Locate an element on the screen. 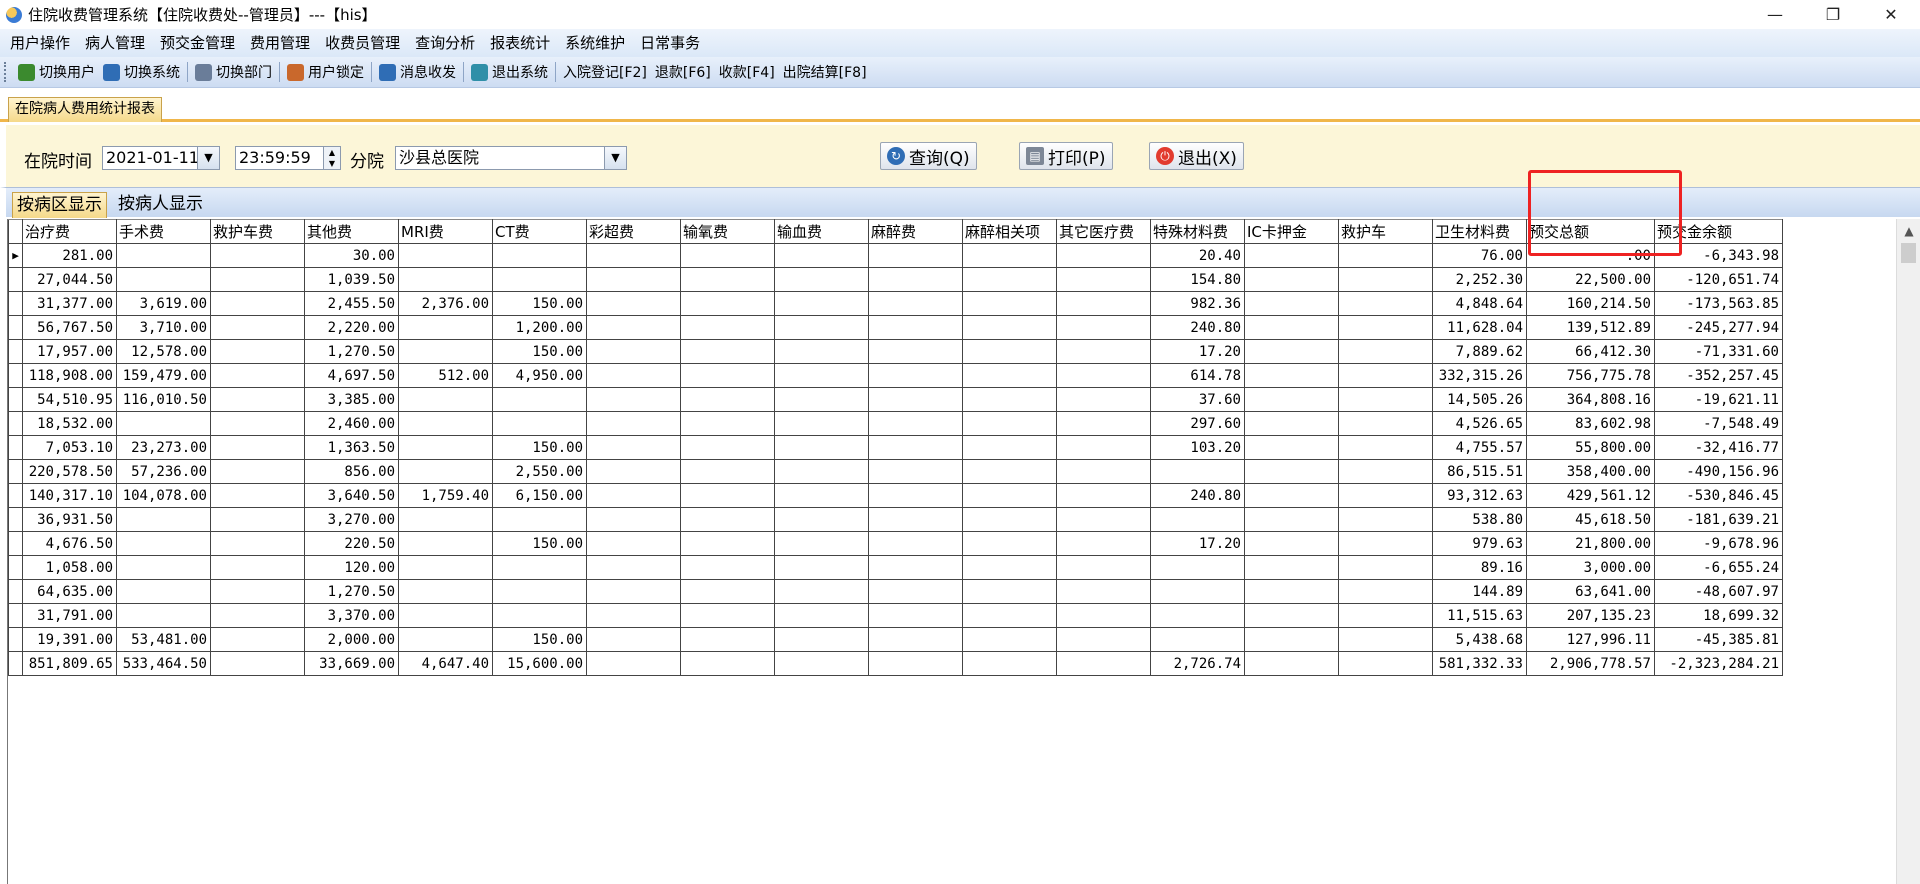  table-cell: 55,800.00 is located at coordinates (1590, 447).